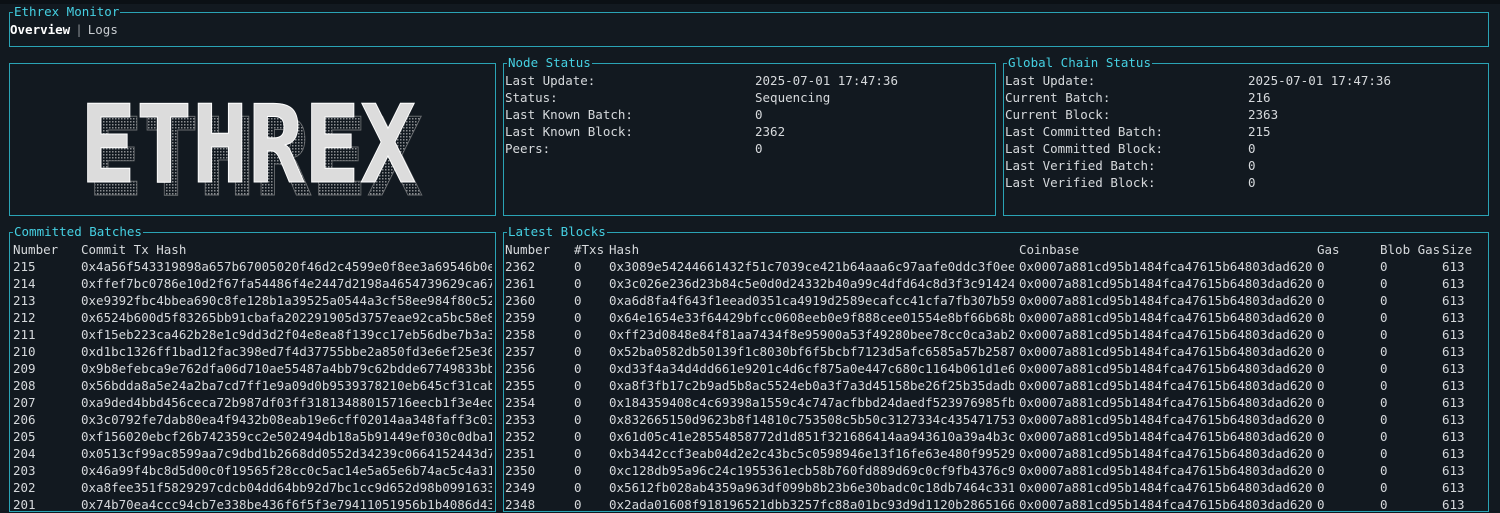  What do you see at coordinates (1246, 97) in the screenshot?
I see `status-row: Current Batch: 216` at bounding box center [1246, 97].